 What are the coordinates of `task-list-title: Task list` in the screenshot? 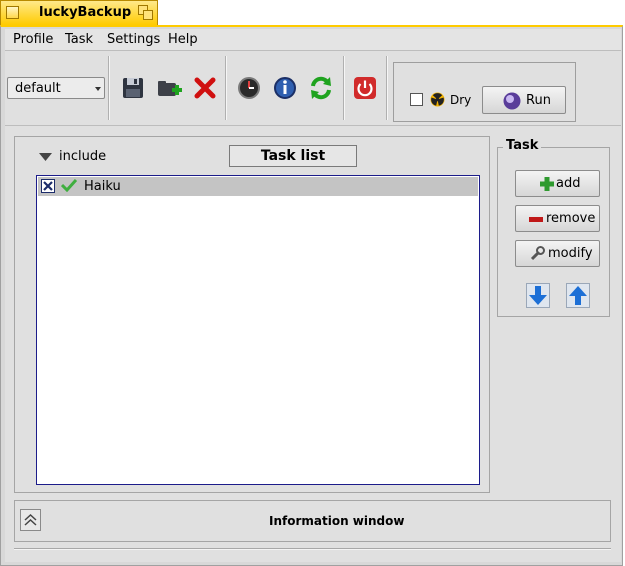 It's located at (293, 156).